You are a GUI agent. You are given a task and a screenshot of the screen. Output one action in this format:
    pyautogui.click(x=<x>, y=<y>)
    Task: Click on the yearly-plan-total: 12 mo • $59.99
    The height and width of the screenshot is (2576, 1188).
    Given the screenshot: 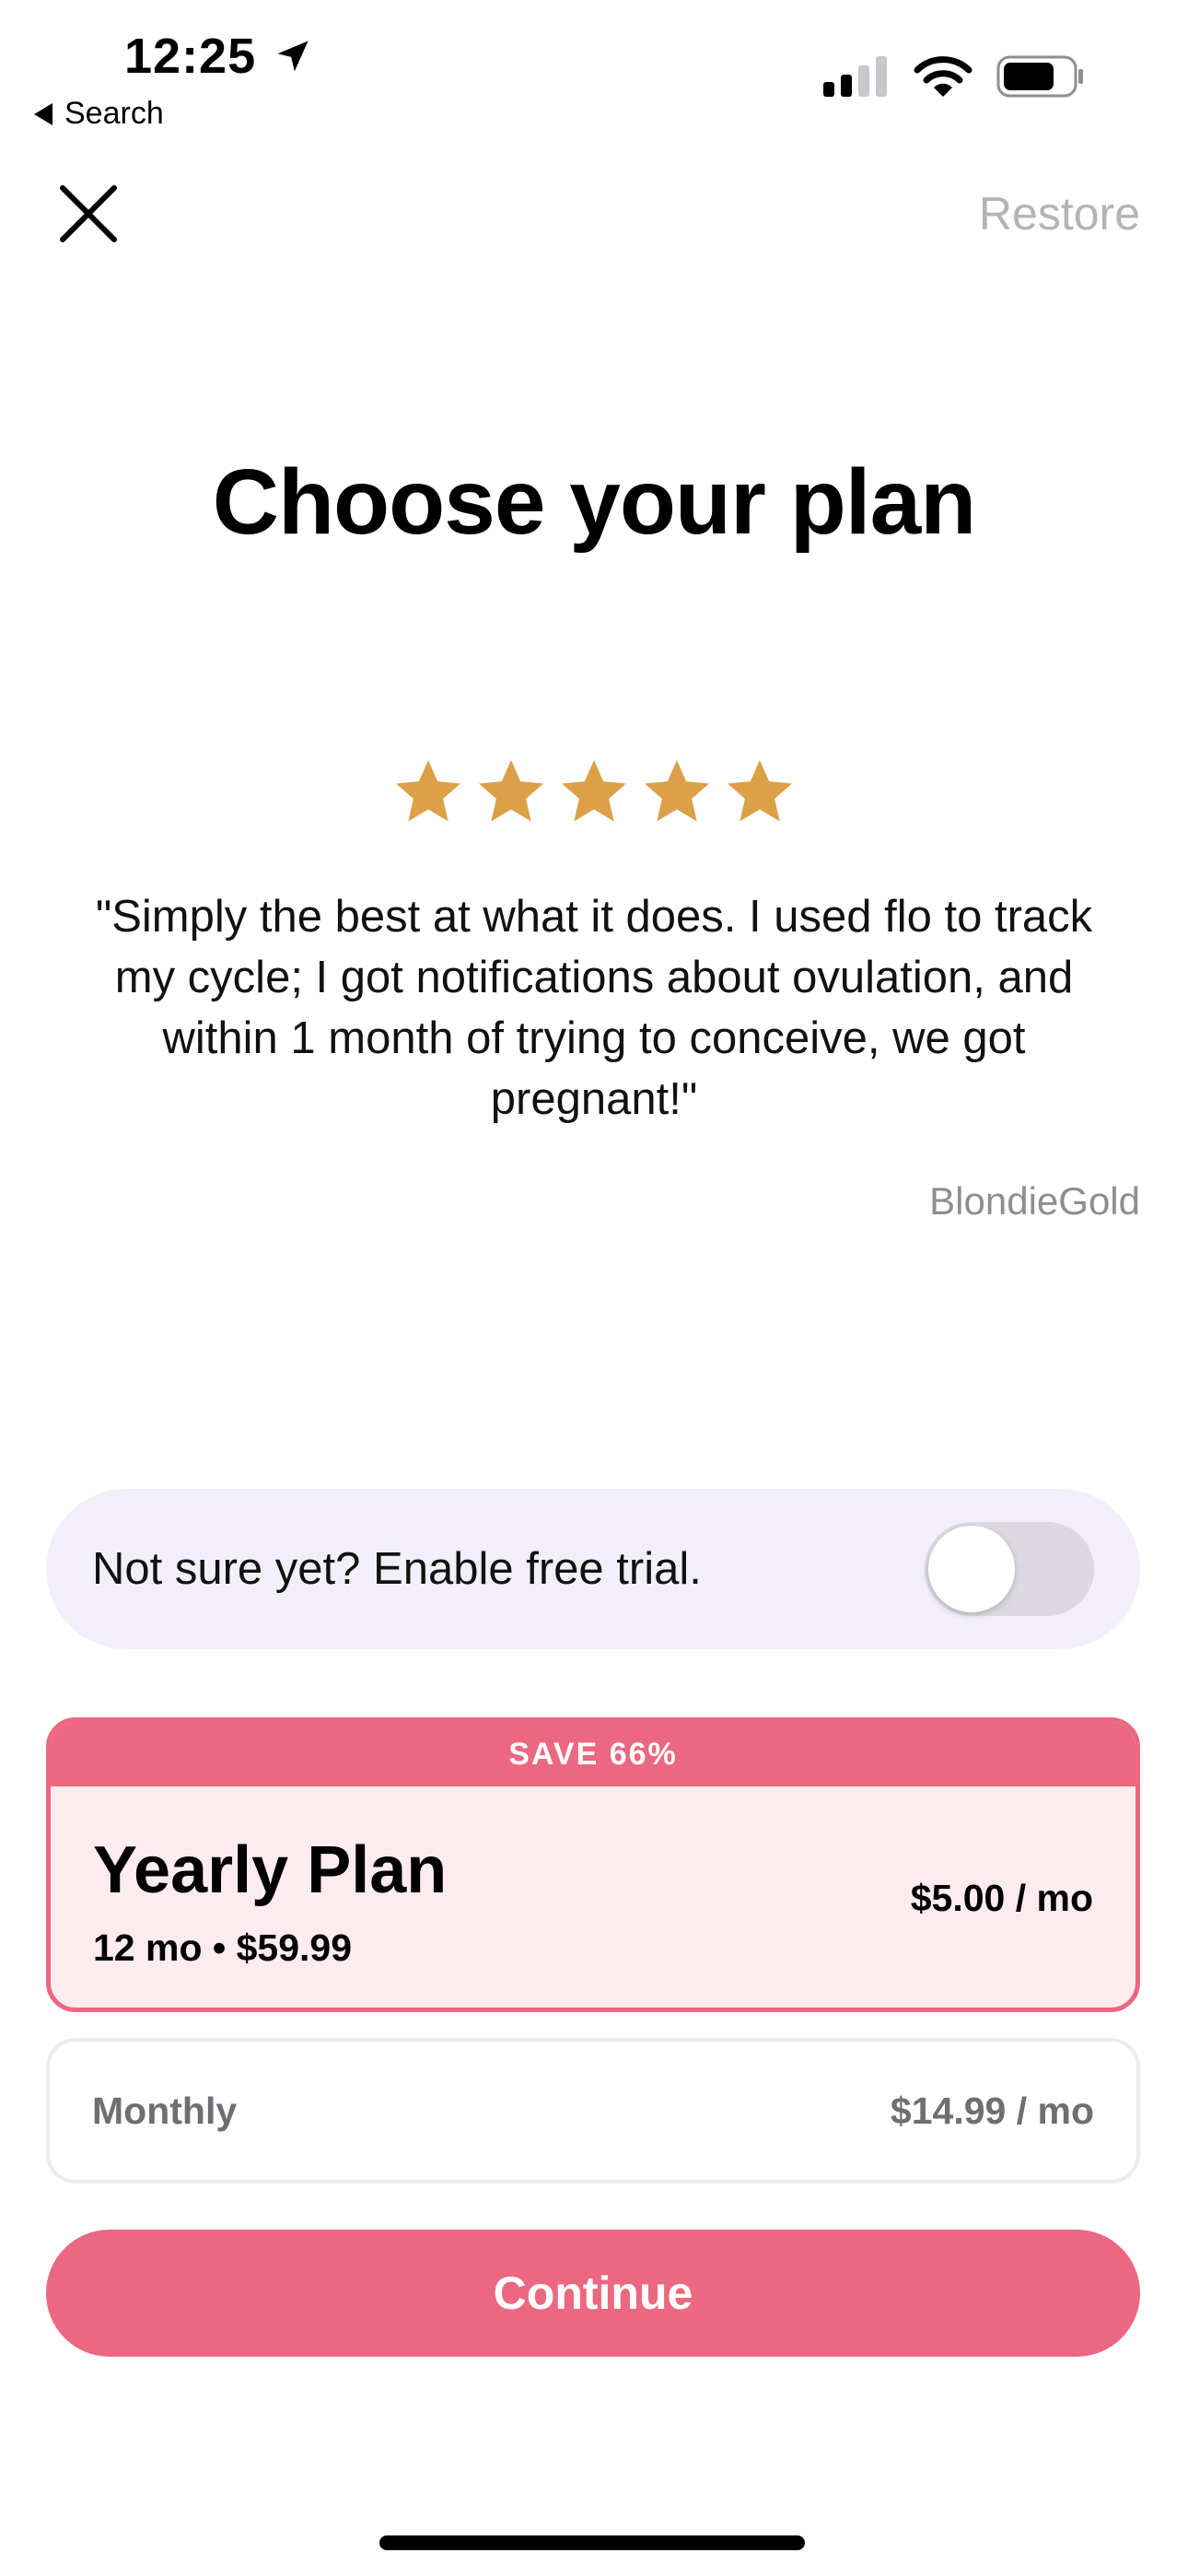 What is the action you would take?
    pyautogui.click(x=223, y=1948)
    